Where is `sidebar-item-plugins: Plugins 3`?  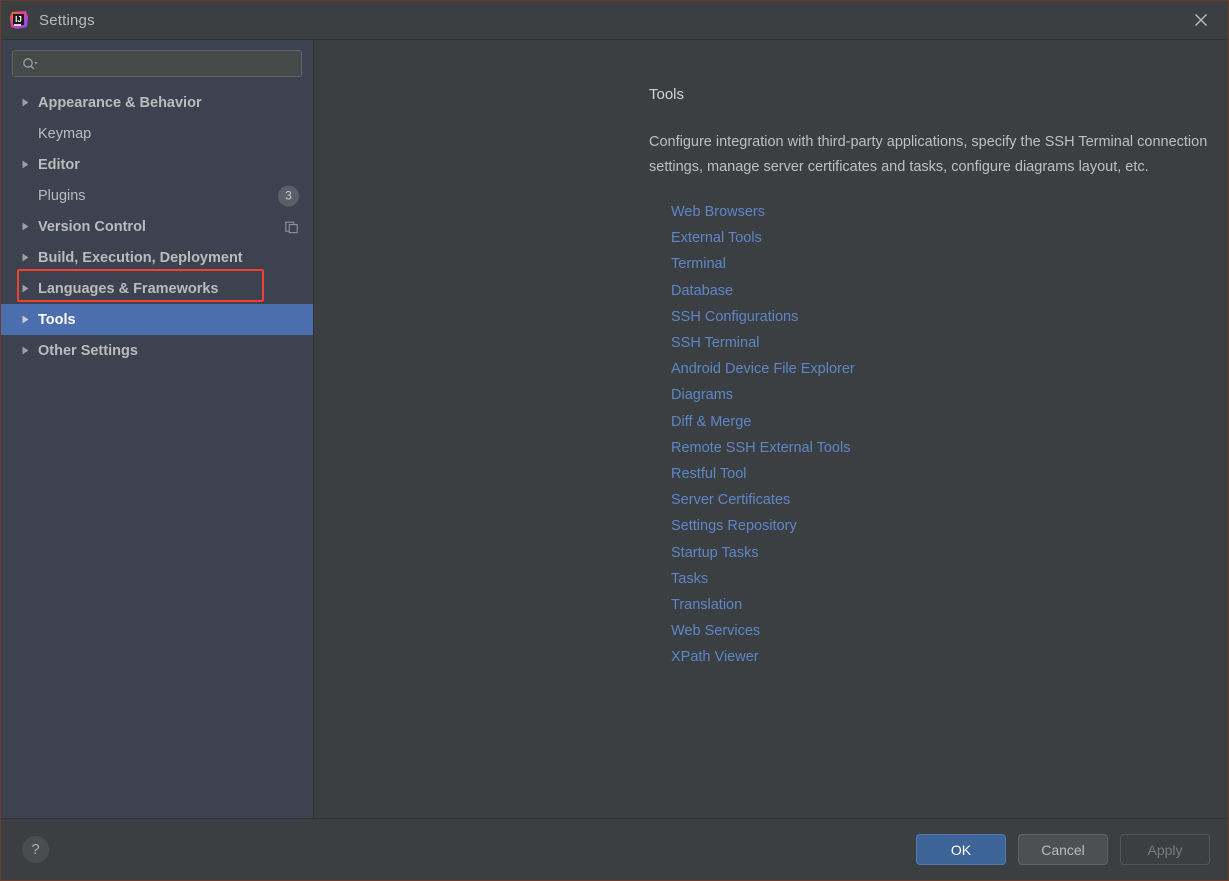
sidebar-item-plugins: Plugins 3 is located at coordinates (157, 195).